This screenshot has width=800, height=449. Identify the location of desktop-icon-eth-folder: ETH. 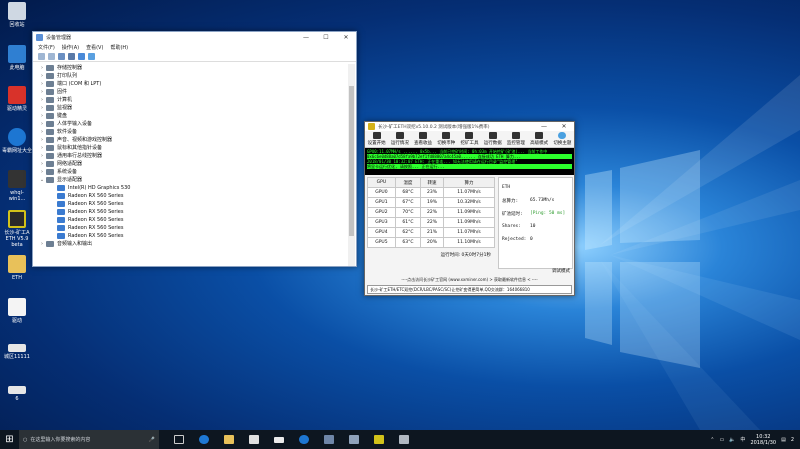
(17, 268).